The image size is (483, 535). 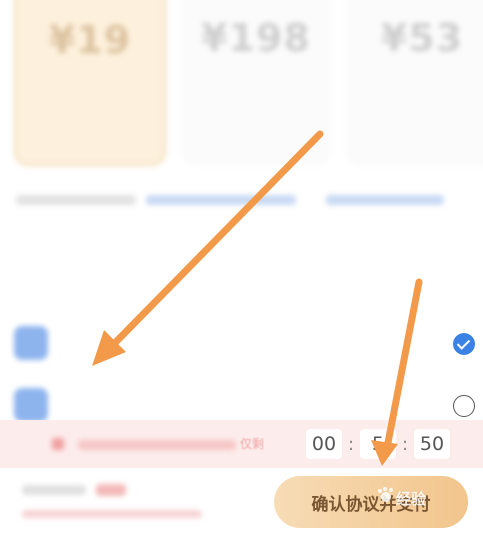 What do you see at coordinates (371, 502) in the screenshot?
I see `confirm-agree-pay-button: 确认协议并支付` at bounding box center [371, 502].